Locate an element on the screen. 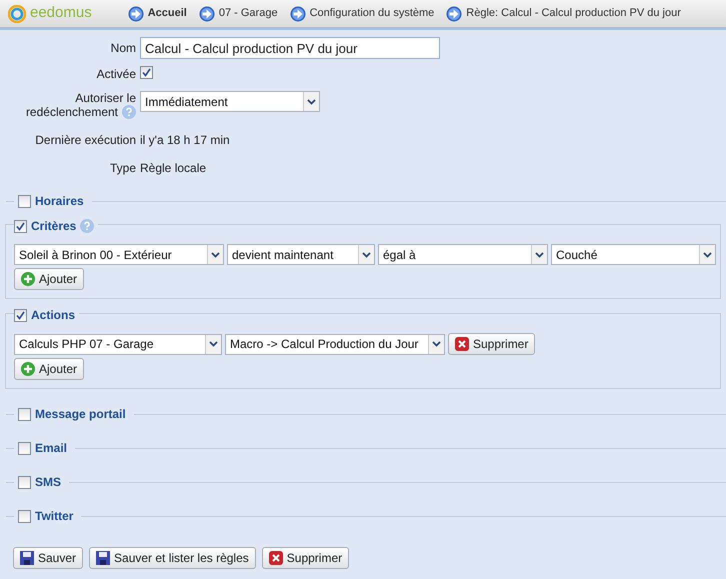  section-title: SMS is located at coordinates (48, 482).